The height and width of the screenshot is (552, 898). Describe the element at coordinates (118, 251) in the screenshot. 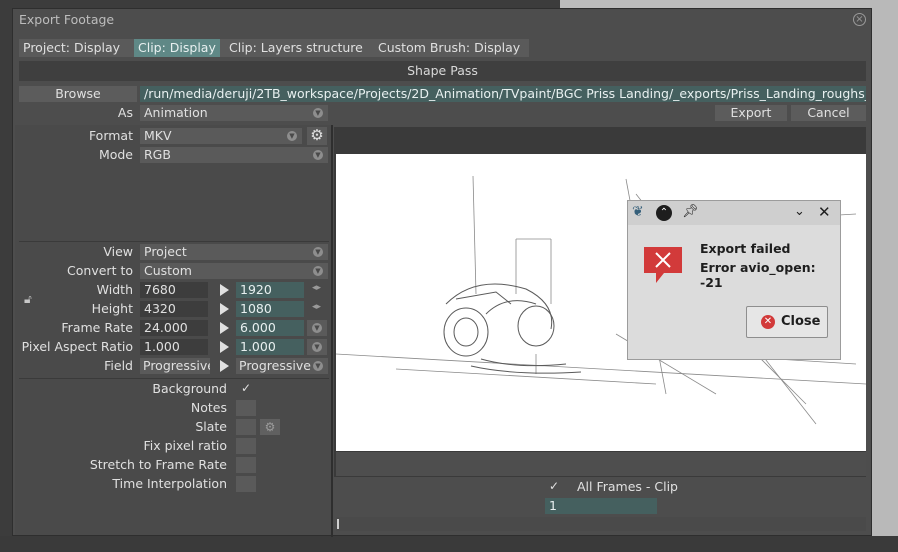

I see `view-label: View` at that location.